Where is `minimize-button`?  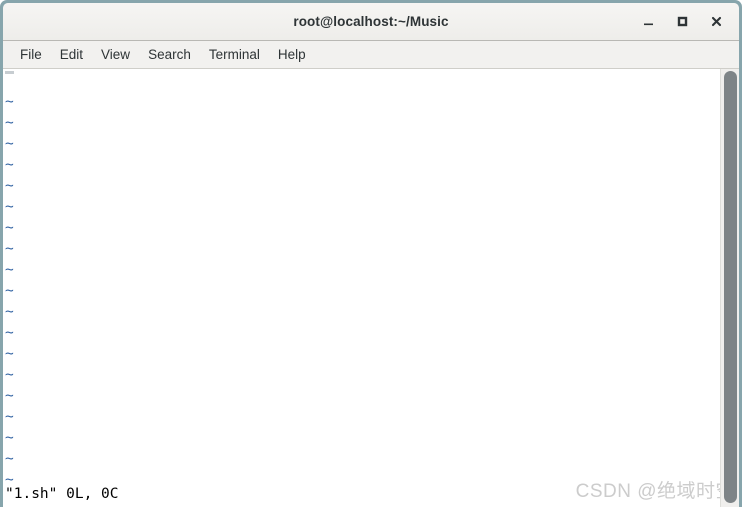
minimize-button is located at coordinates (648, 22).